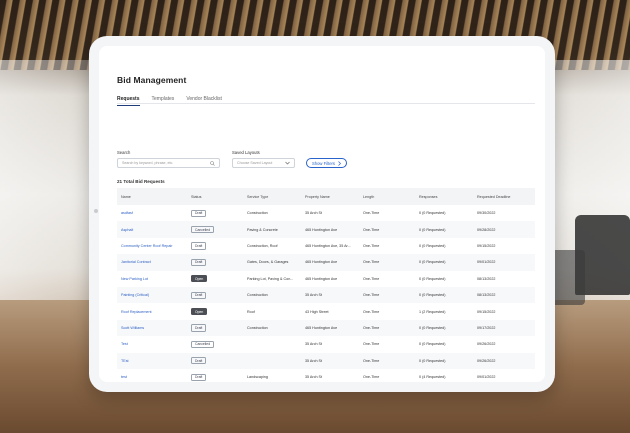 The height and width of the screenshot is (433, 630). I want to click on search-input: Search by keyword, phrase, etc., so click(168, 163).